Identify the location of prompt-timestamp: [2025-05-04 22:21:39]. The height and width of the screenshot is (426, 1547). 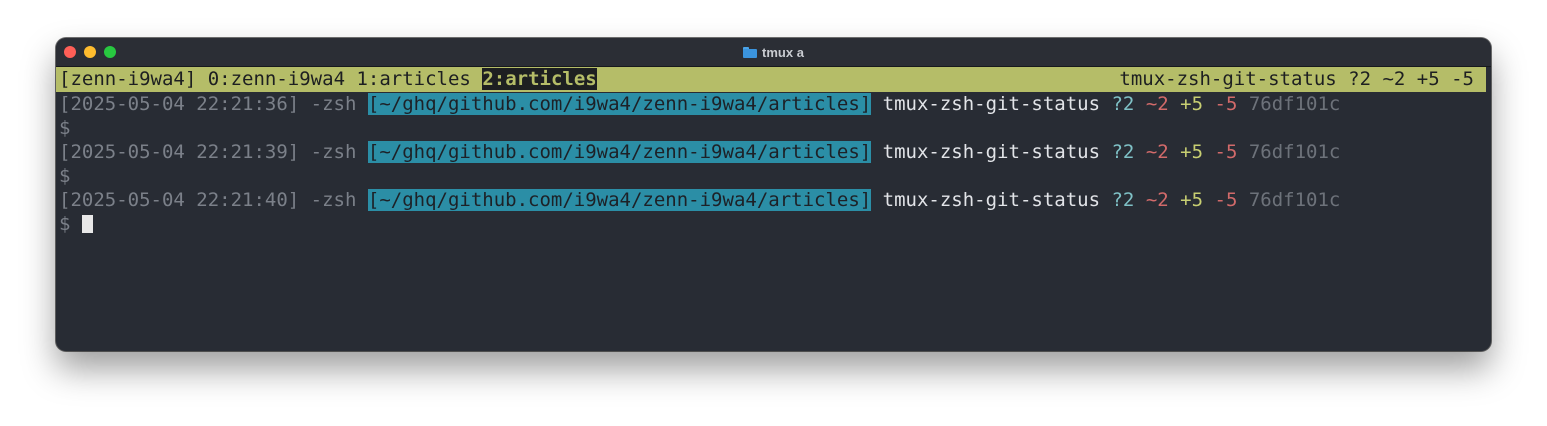
(179, 152).